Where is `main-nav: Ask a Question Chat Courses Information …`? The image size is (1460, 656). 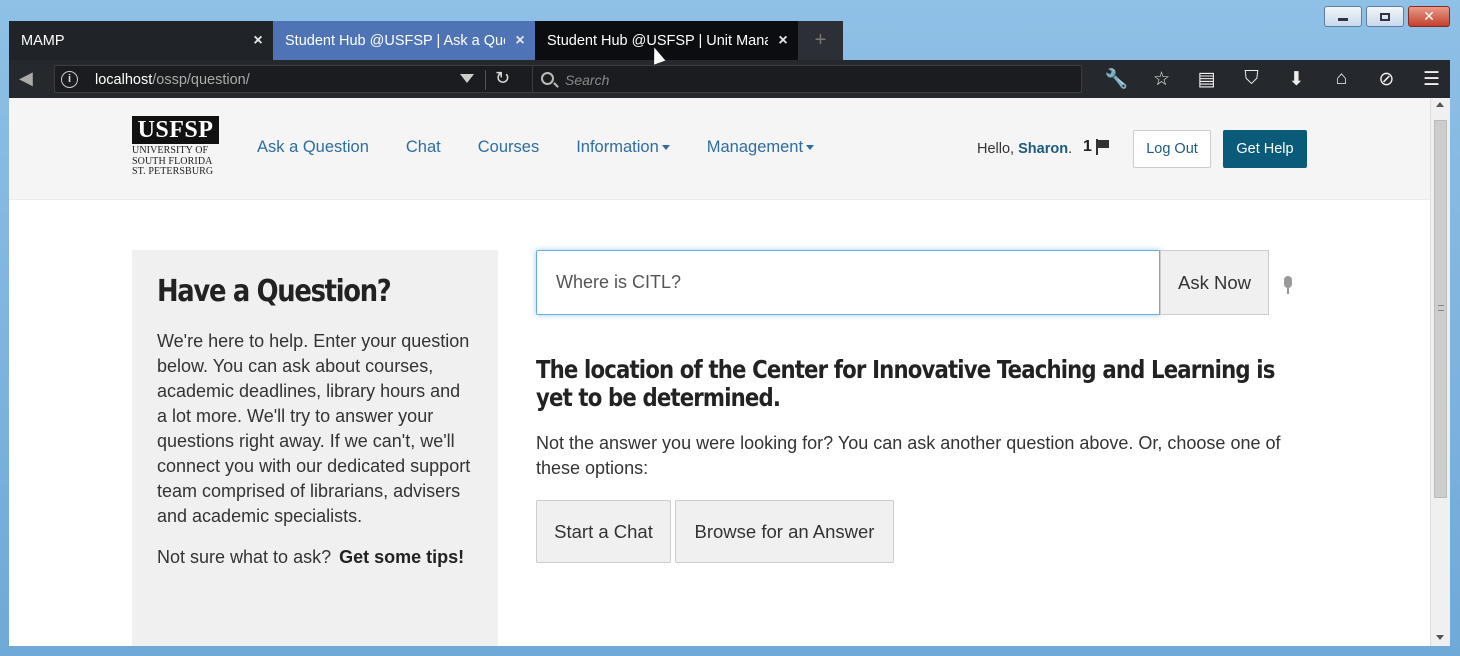 main-nav: Ask a Question Chat Courses Information … is located at coordinates (554, 147).